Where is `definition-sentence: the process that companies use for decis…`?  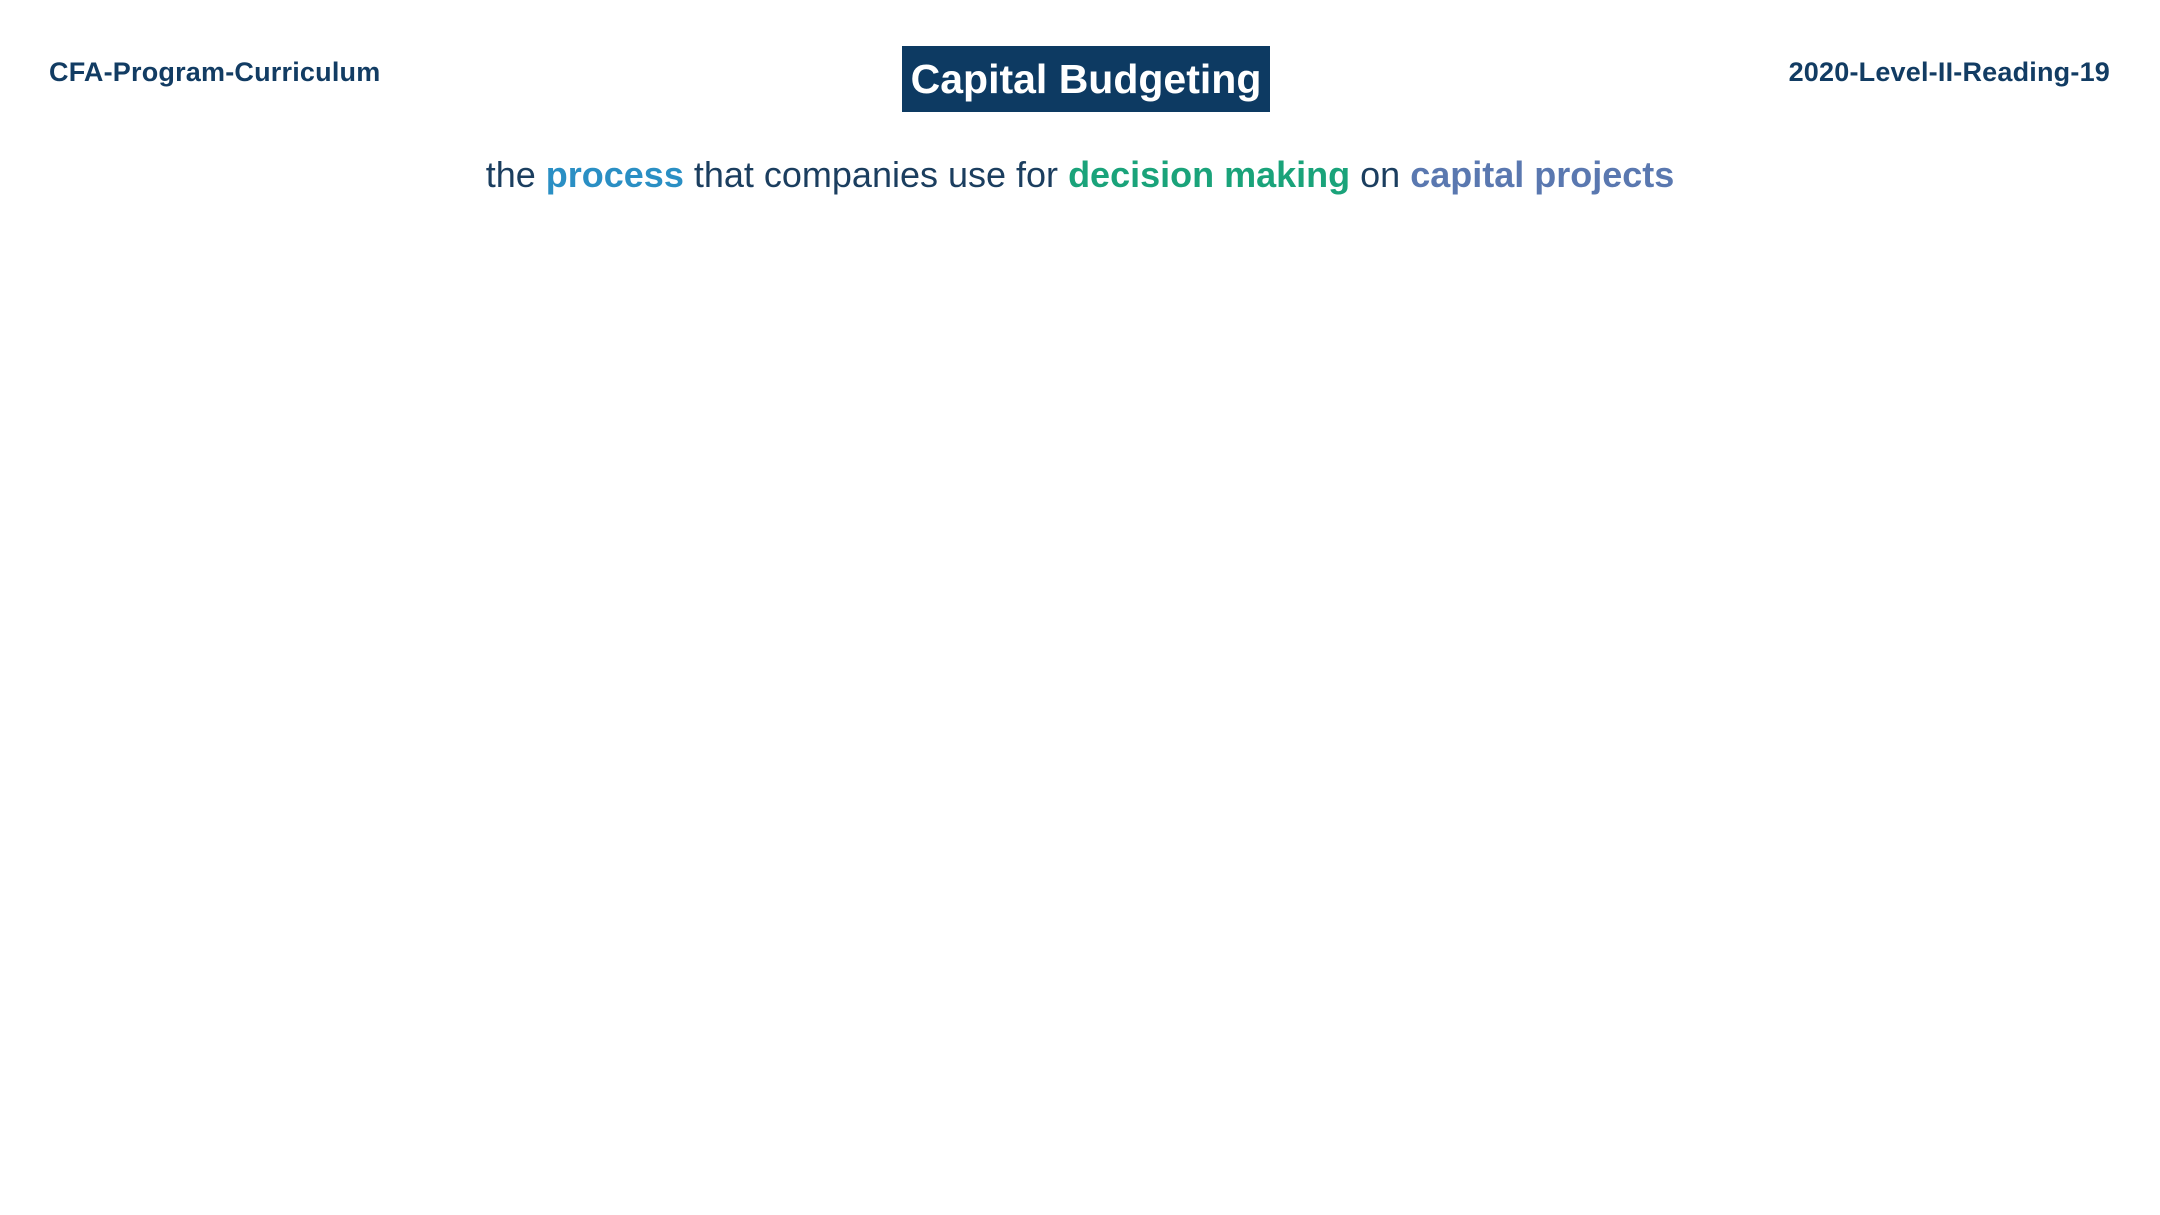
definition-sentence: the process that companies use for decis… is located at coordinates (1080, 175).